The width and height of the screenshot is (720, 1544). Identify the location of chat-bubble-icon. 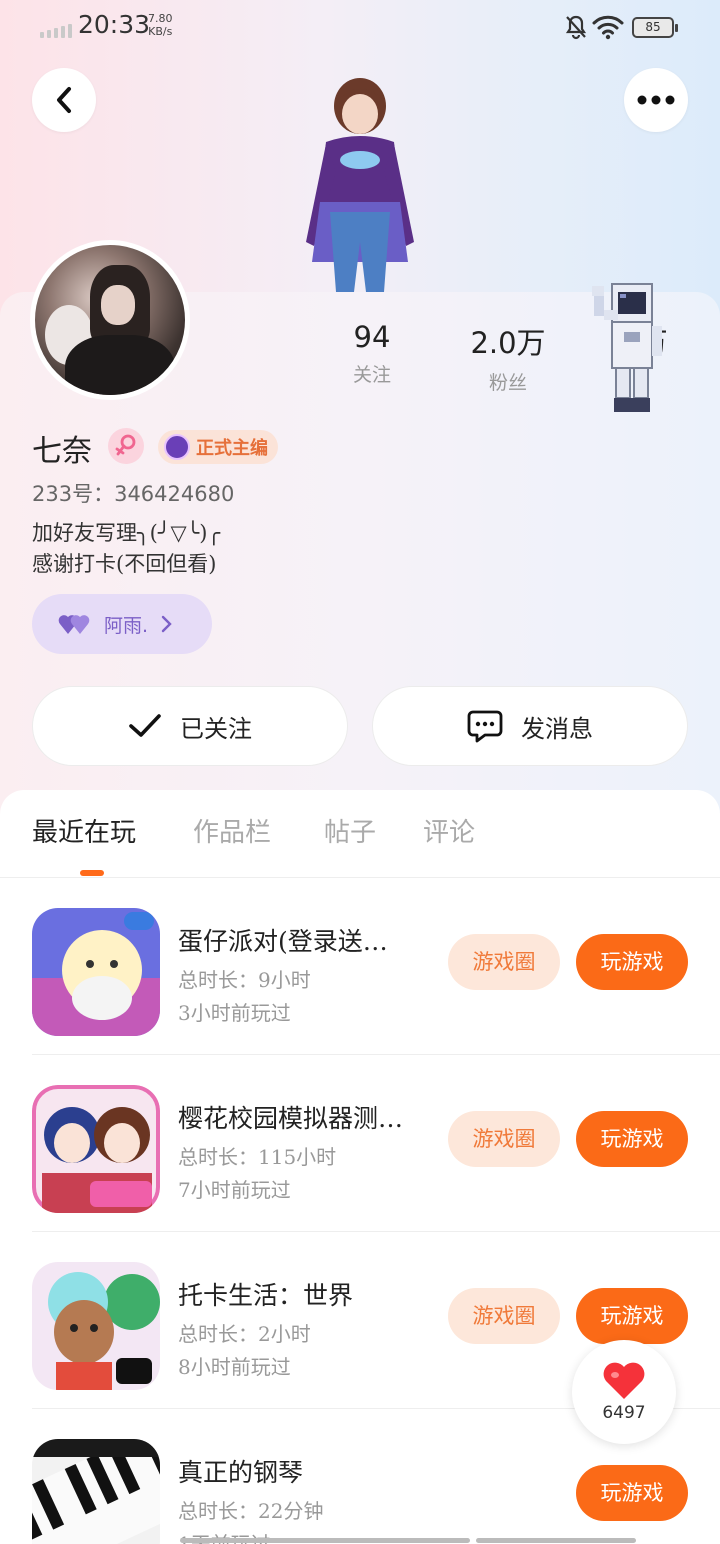
(485, 726).